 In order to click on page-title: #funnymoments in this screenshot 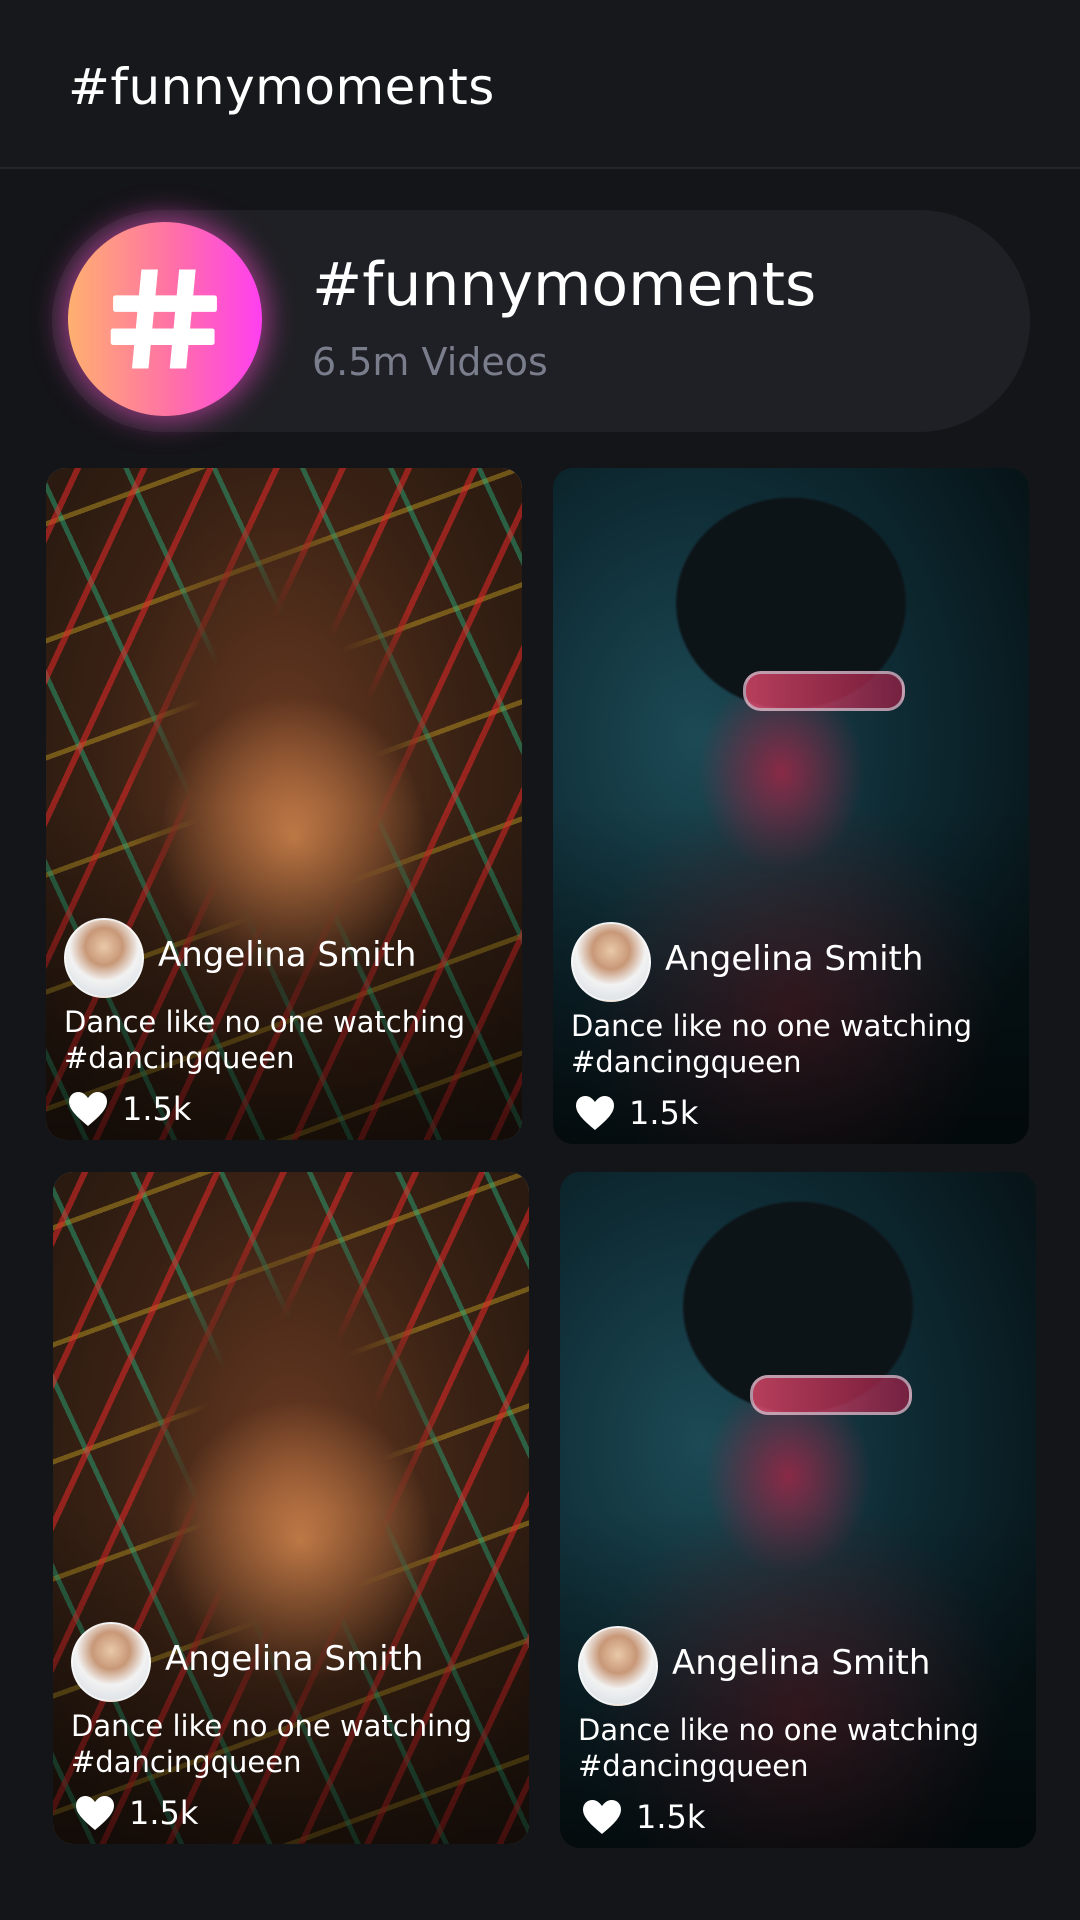, I will do `click(281, 87)`.